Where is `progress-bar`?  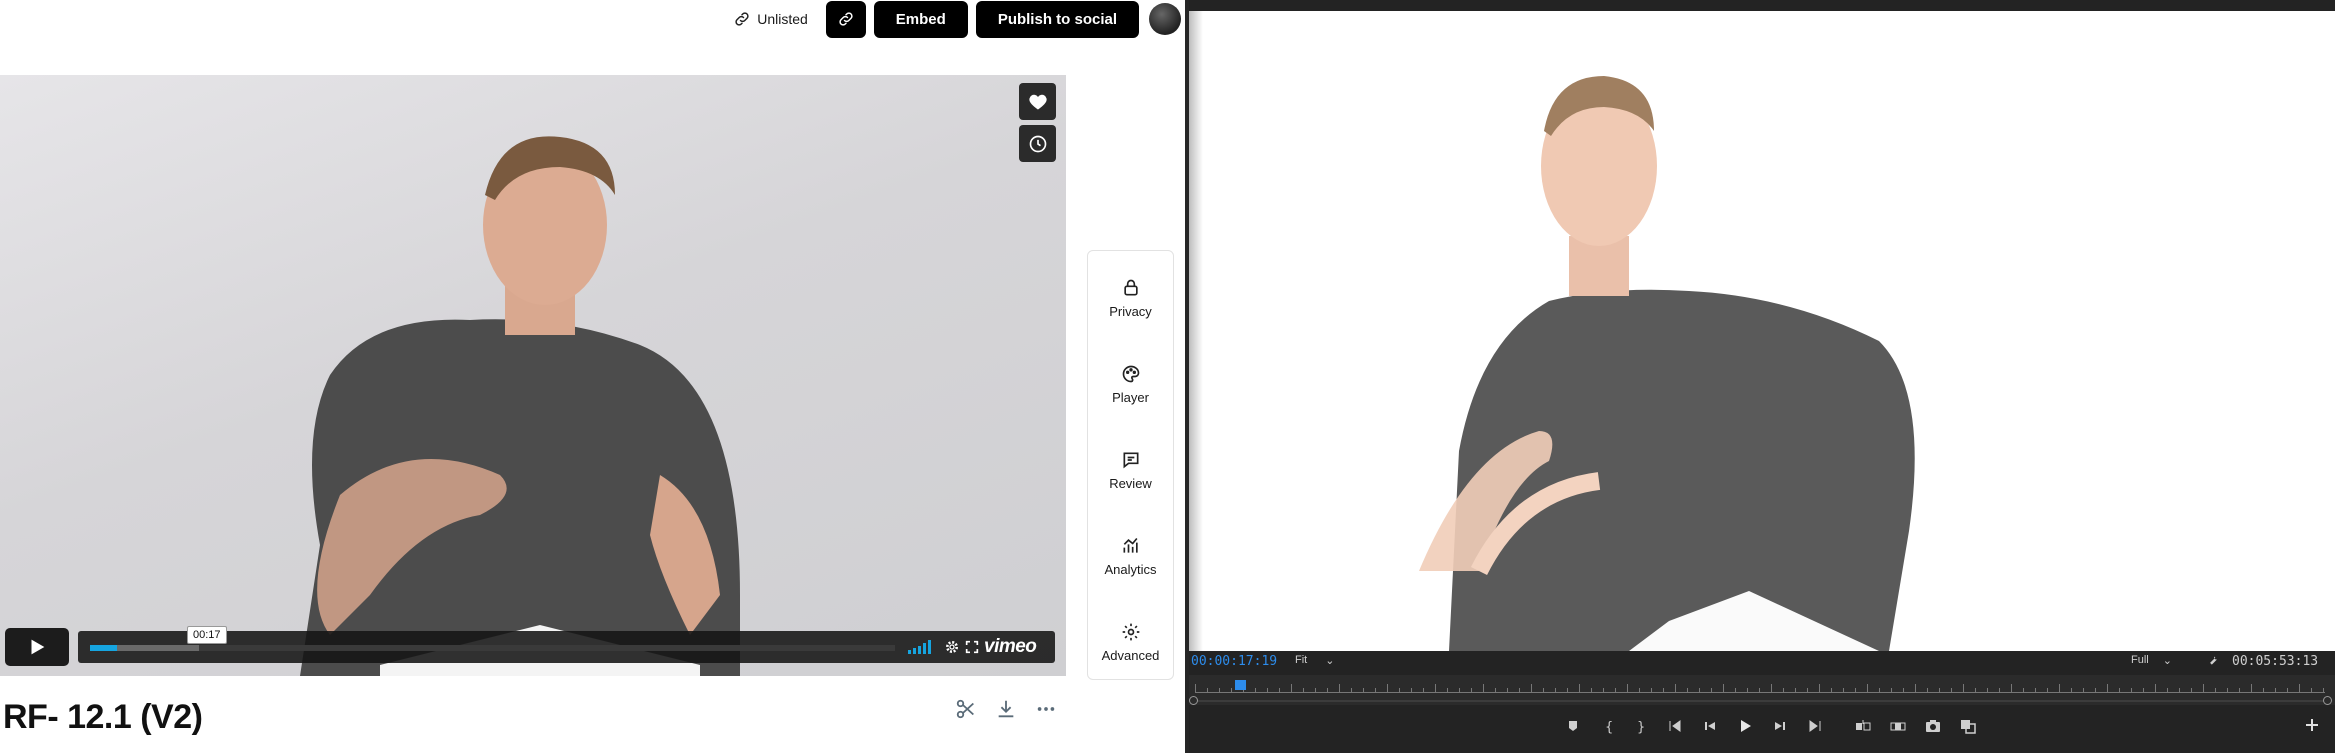
progress-bar is located at coordinates (492, 648).